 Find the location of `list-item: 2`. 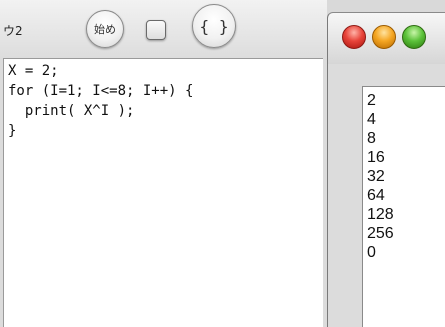

list-item: 2 is located at coordinates (371, 100).